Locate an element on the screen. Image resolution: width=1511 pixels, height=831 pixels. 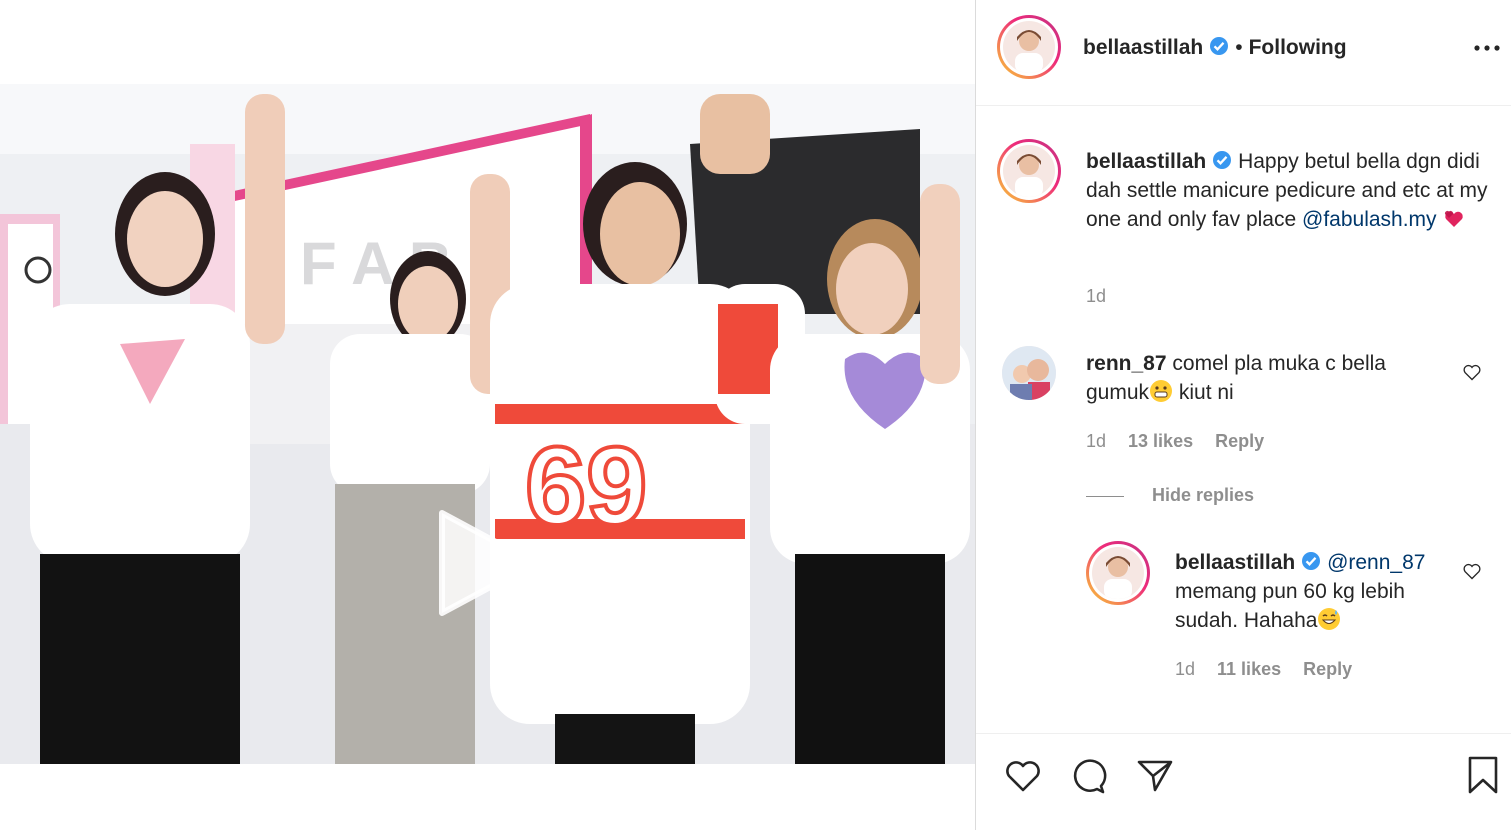
caption-mention-link: @fabulash.my is located at coordinates (1369, 219).